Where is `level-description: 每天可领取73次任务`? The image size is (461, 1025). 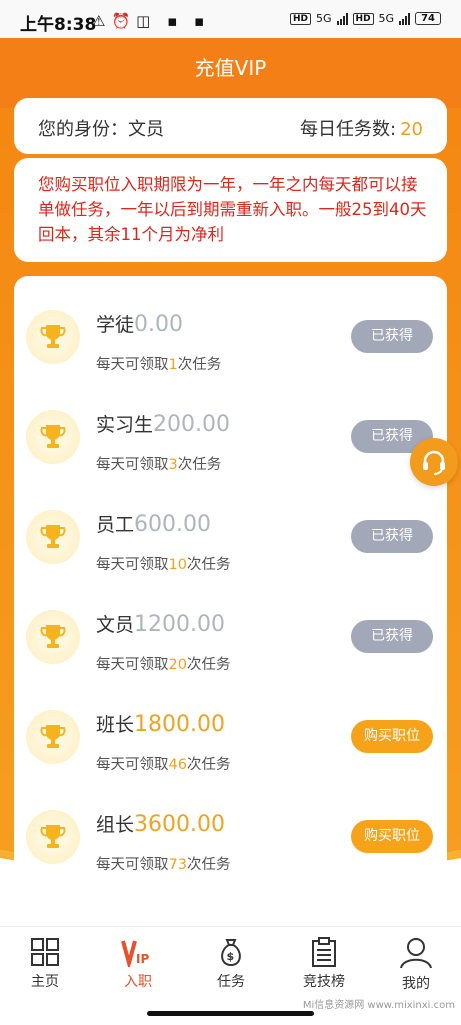 level-description: 每天可领取73次任务 is located at coordinates (163, 863).